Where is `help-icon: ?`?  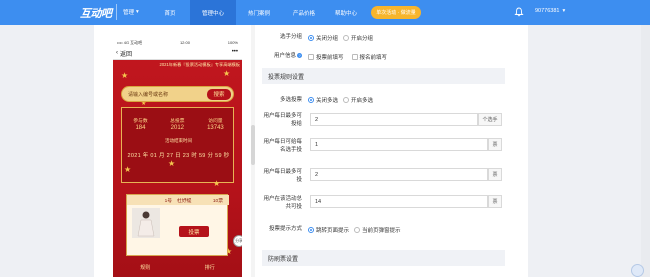
help-icon: ? is located at coordinates (299, 56).